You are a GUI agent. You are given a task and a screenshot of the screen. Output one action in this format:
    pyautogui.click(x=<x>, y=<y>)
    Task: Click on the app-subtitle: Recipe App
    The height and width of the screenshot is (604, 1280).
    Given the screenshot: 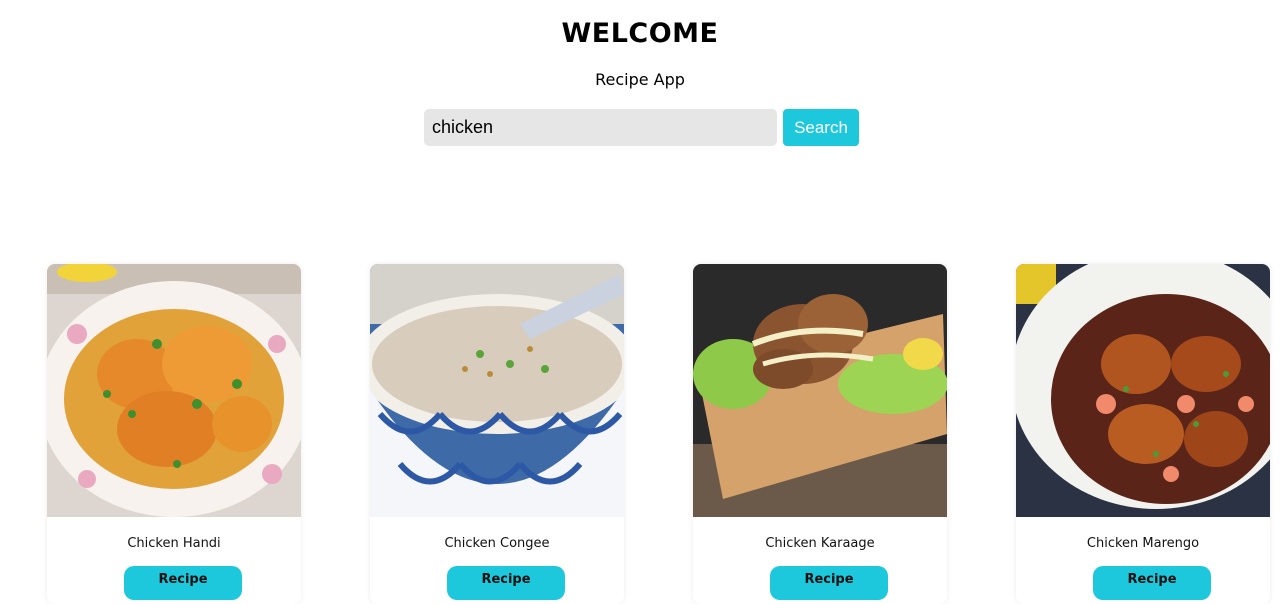 What is the action you would take?
    pyautogui.click(x=640, y=79)
    